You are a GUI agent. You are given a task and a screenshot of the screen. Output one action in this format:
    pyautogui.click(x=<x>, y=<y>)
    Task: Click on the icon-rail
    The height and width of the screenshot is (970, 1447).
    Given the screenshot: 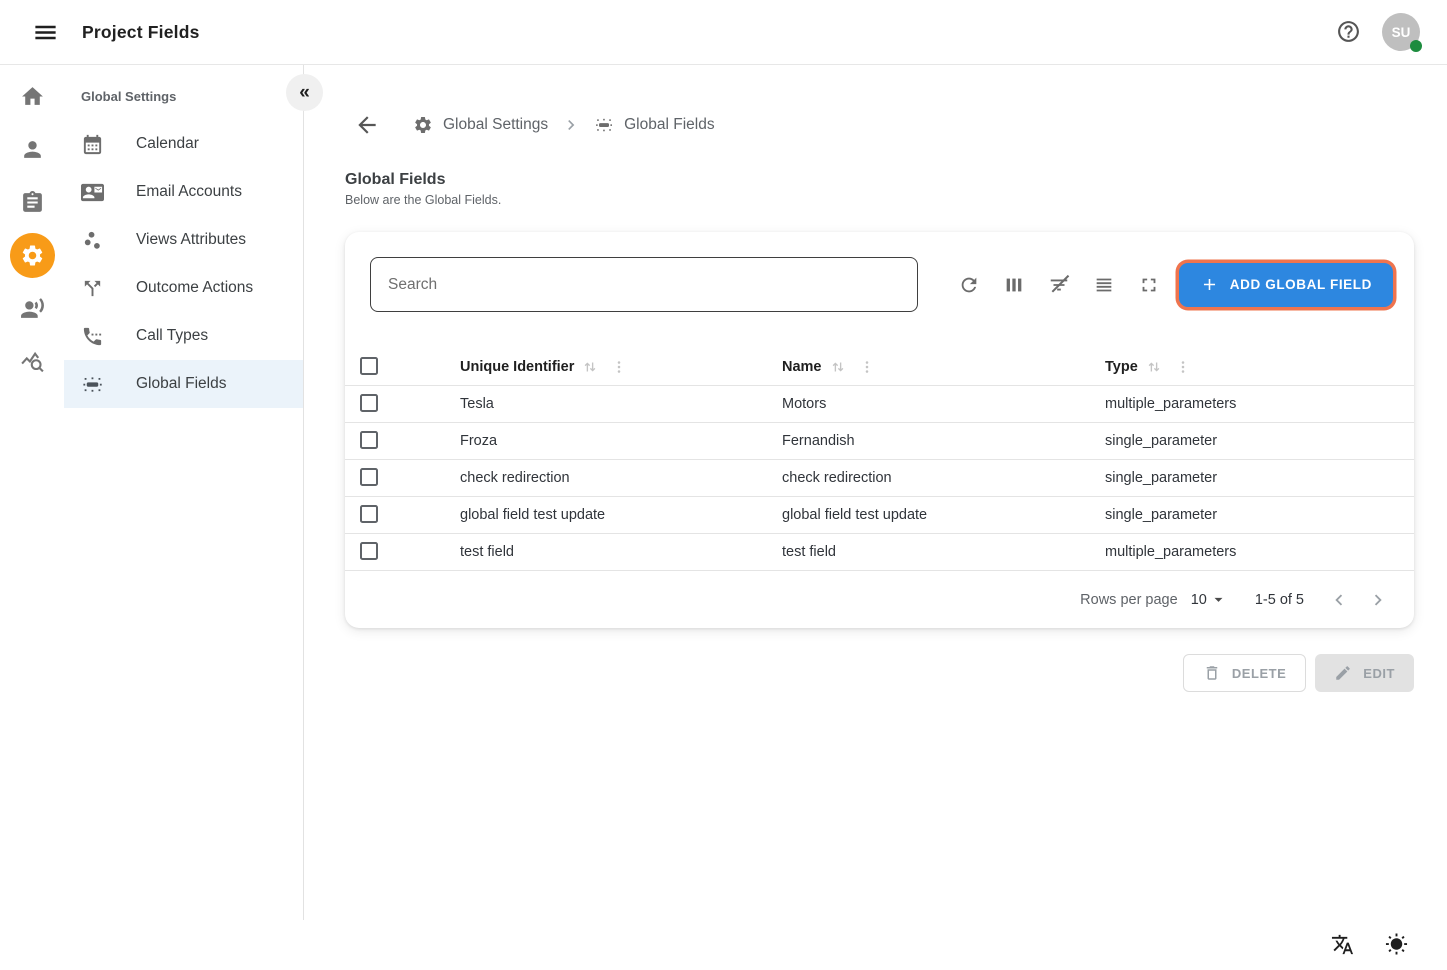 What is the action you would take?
    pyautogui.click(x=32, y=517)
    